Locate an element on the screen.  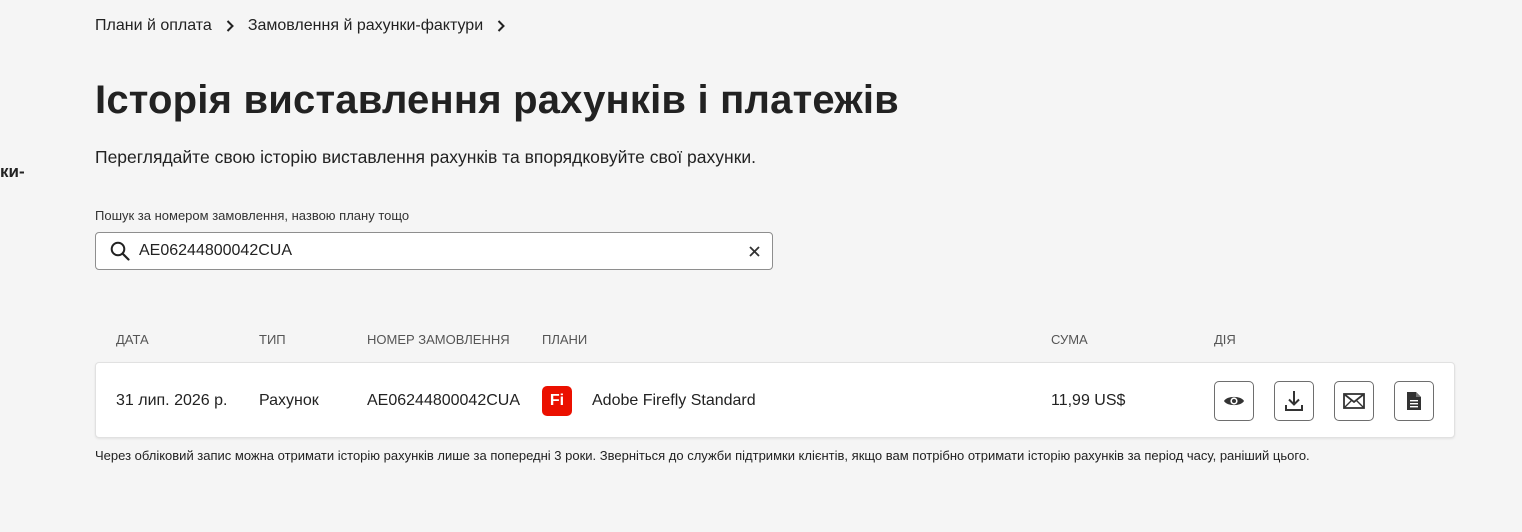
eye-icon is located at coordinates (1234, 401).